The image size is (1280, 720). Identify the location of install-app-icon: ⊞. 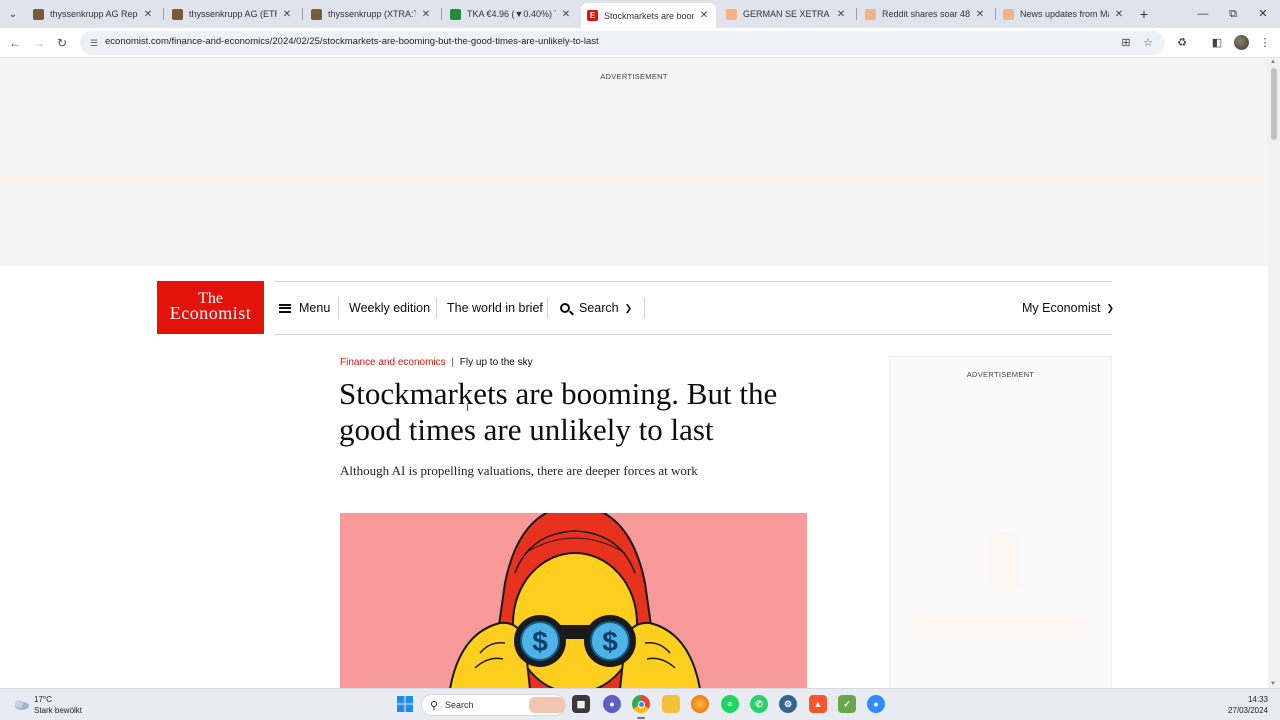
(1126, 43).